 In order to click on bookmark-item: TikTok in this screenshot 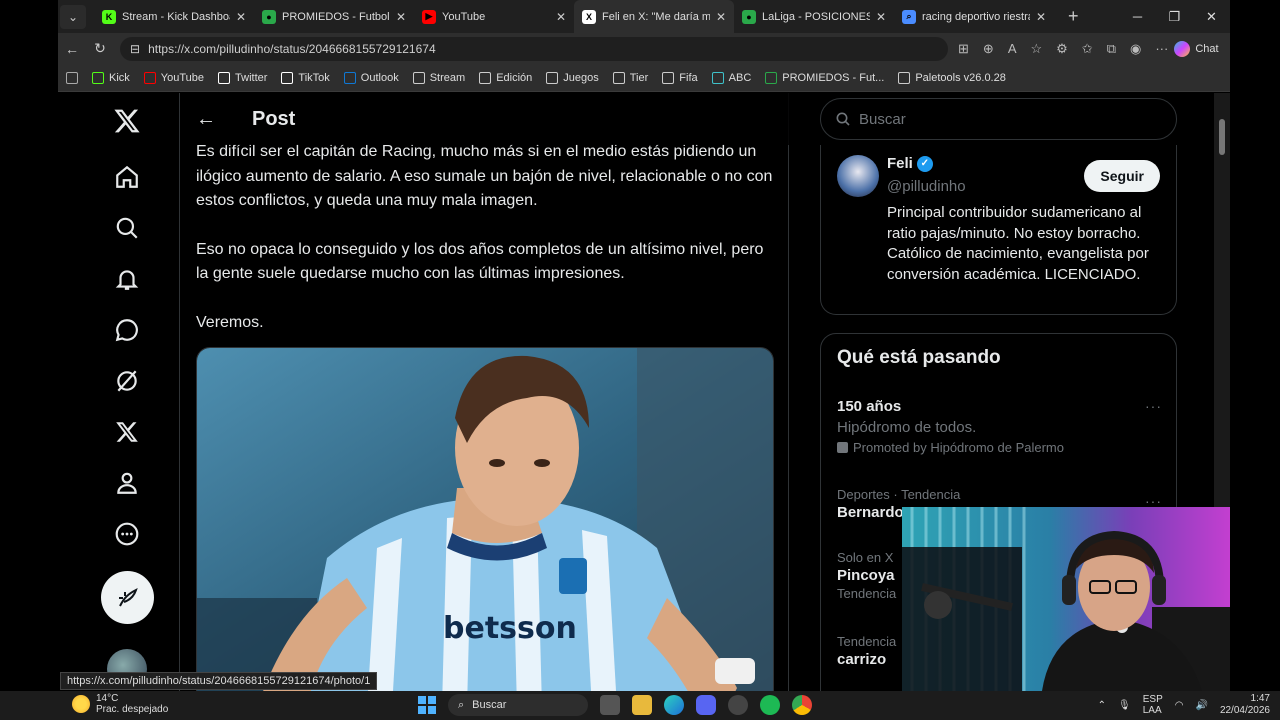, I will do `click(305, 77)`.